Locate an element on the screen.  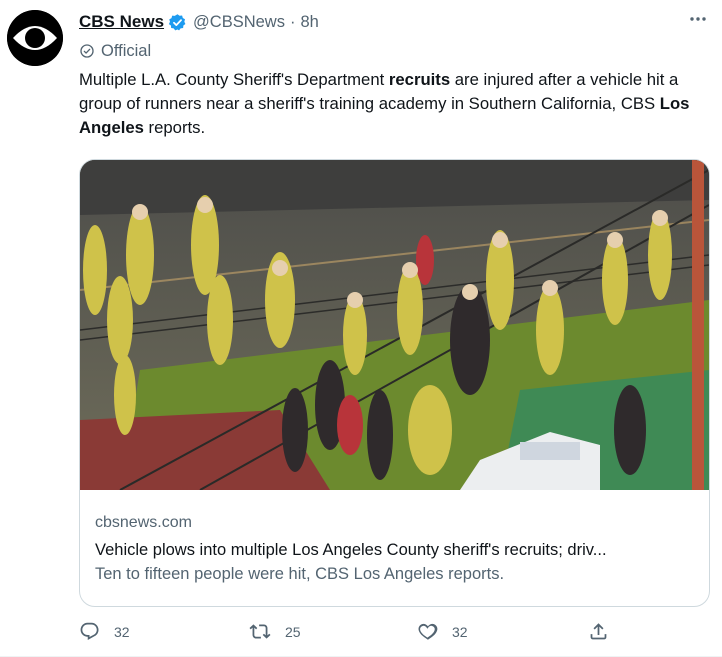
retweet-button: 25 is located at coordinates (275, 631).